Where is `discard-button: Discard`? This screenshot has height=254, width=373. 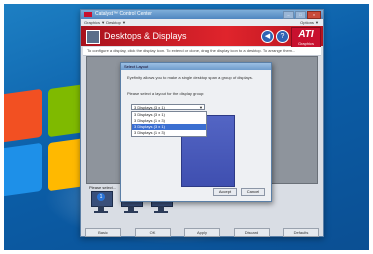 discard-button: Discard is located at coordinates (251, 232).